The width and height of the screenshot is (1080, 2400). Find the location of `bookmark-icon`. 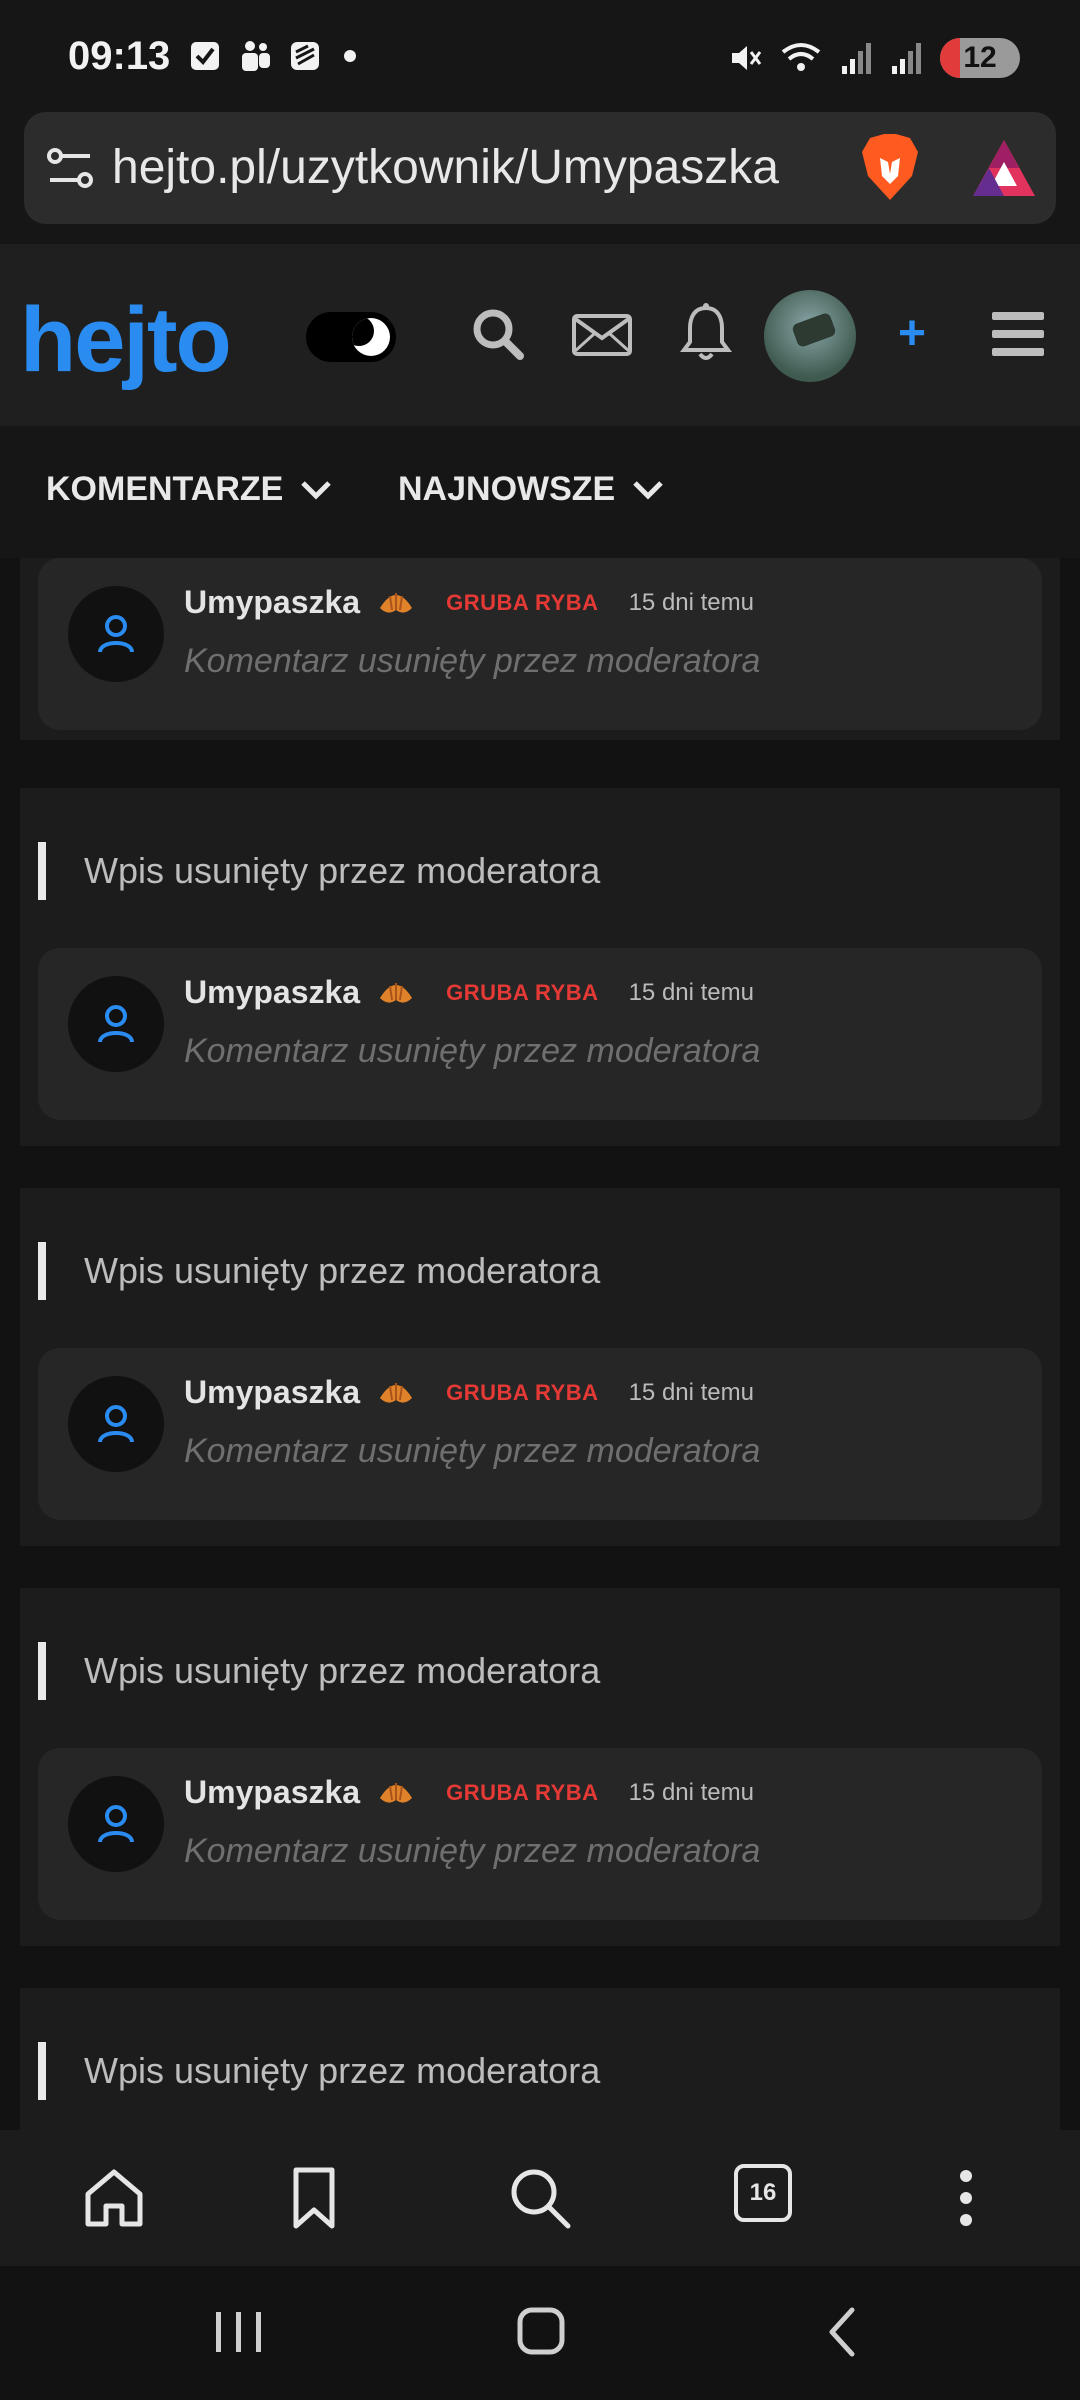

bookmark-icon is located at coordinates (314, 2198).